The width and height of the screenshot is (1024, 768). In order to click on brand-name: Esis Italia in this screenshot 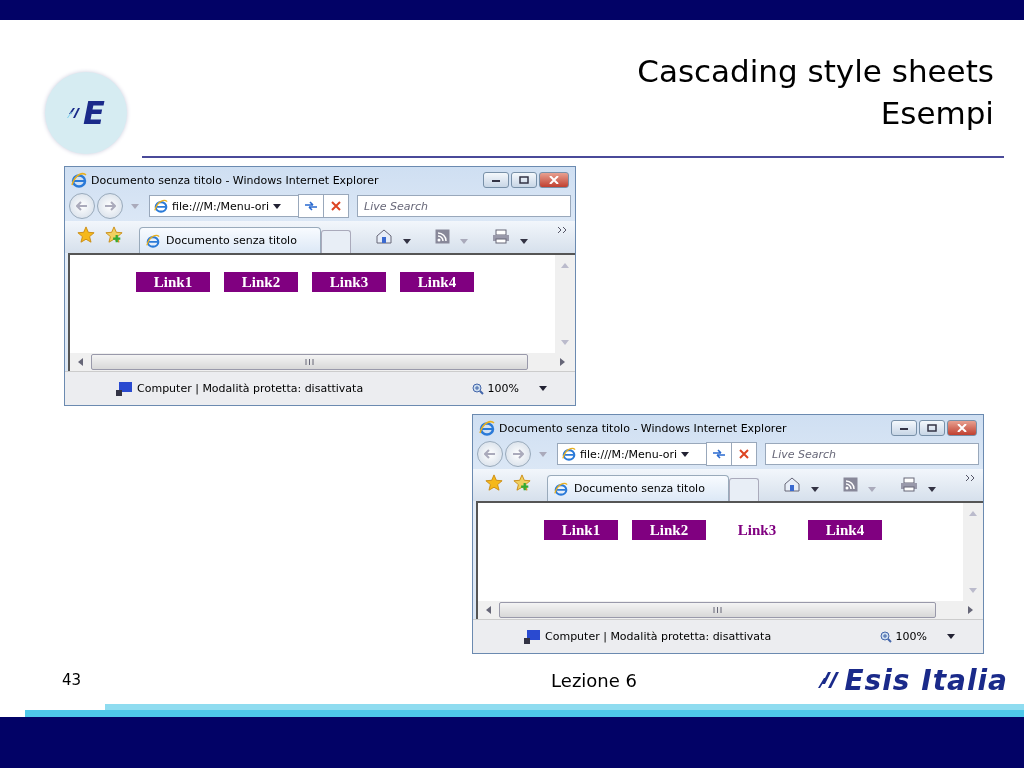, I will do `click(926, 680)`.